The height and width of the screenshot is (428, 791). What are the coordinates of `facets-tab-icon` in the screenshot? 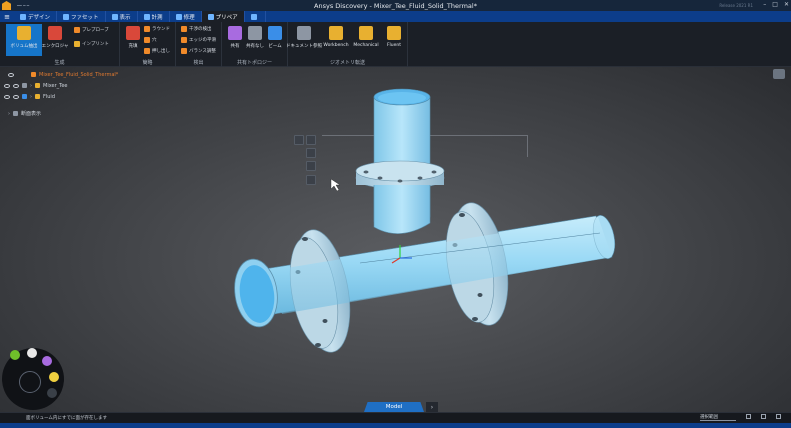 It's located at (66, 16).